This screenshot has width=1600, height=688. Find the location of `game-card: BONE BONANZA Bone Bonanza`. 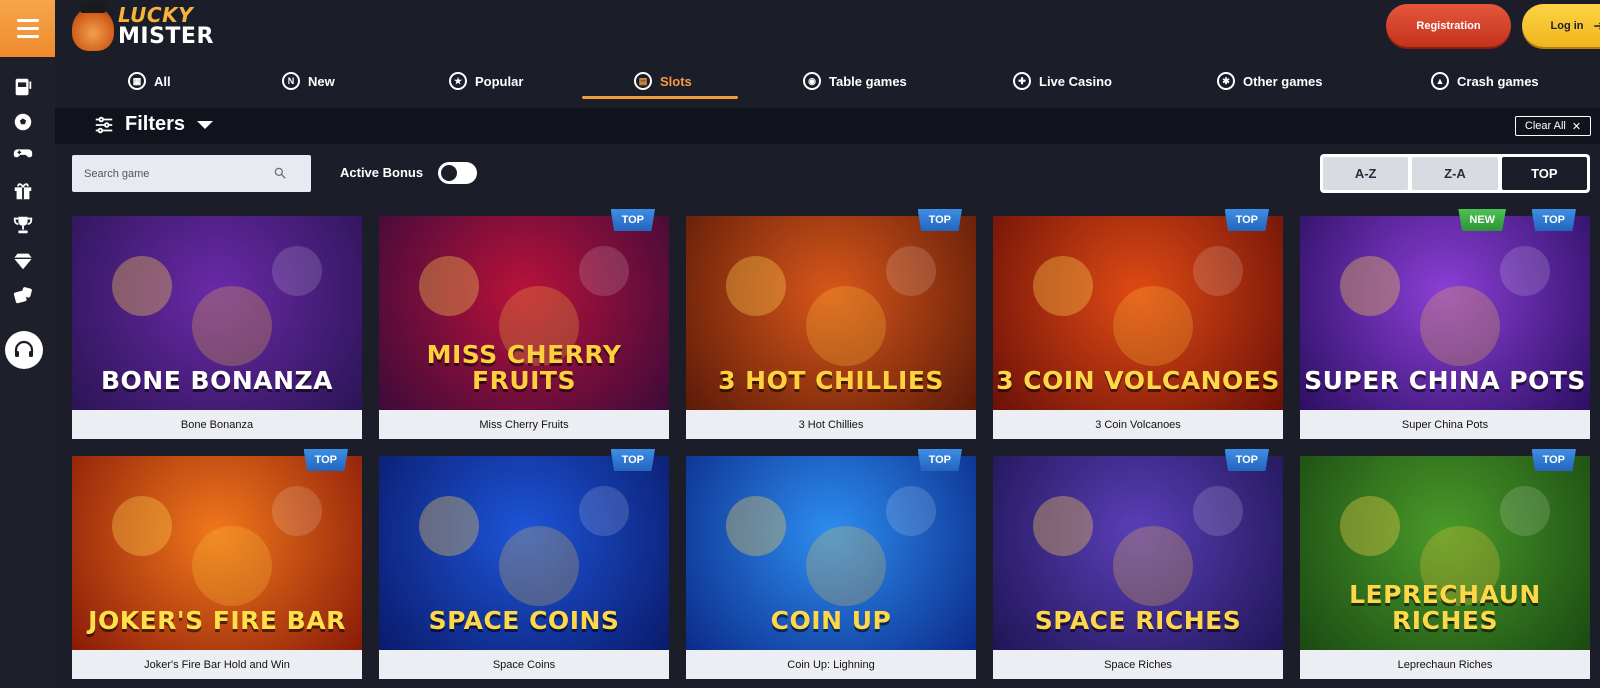

game-card: BONE BONANZA Bone Bonanza is located at coordinates (217, 329).